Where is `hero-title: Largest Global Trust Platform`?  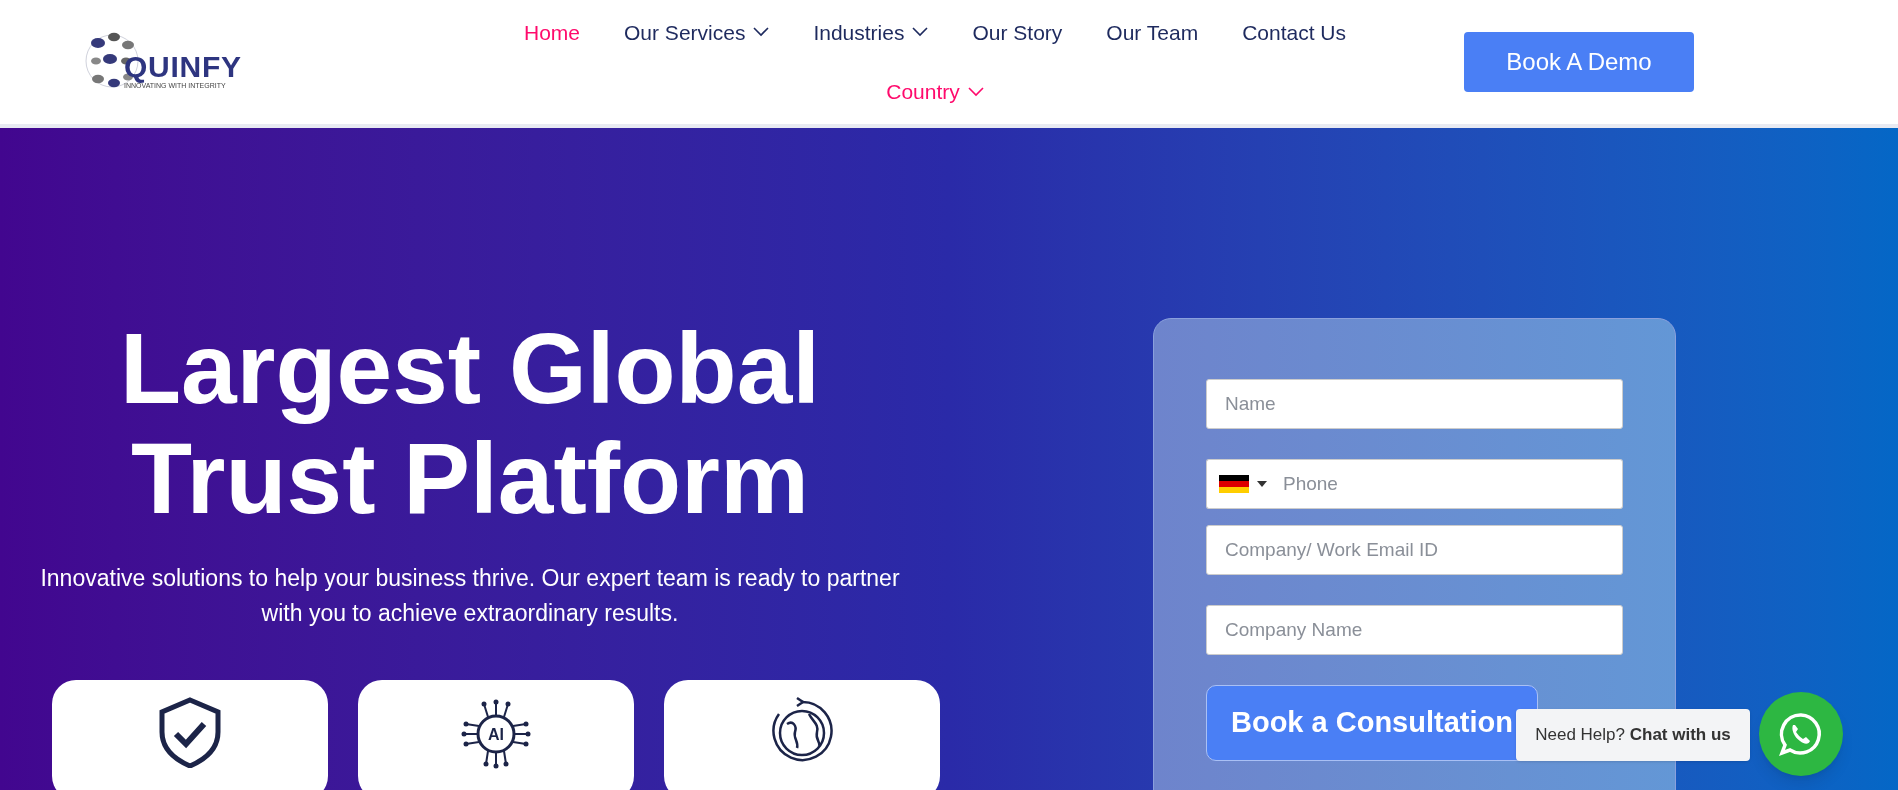 hero-title: Largest Global Trust Platform is located at coordinates (470, 423).